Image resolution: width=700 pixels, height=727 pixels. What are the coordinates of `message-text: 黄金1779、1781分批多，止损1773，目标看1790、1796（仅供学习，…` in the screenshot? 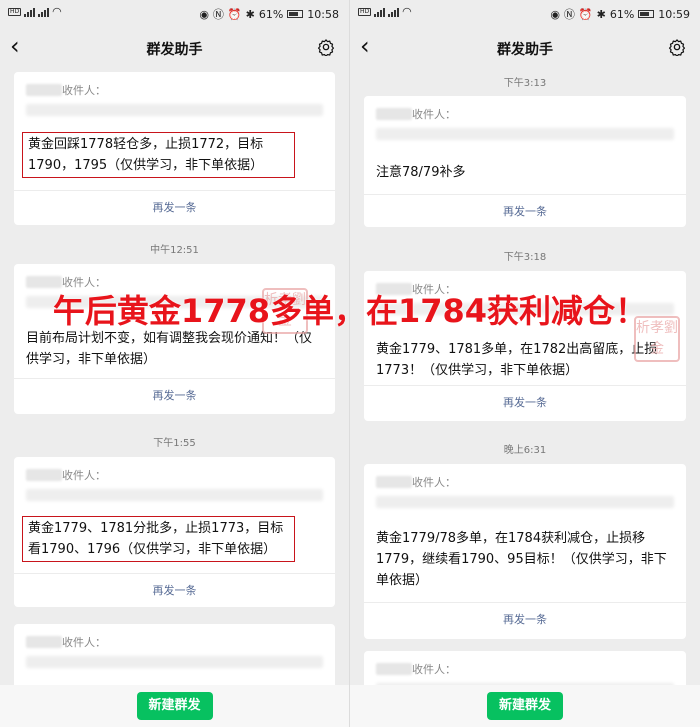 It's located at (158, 539).